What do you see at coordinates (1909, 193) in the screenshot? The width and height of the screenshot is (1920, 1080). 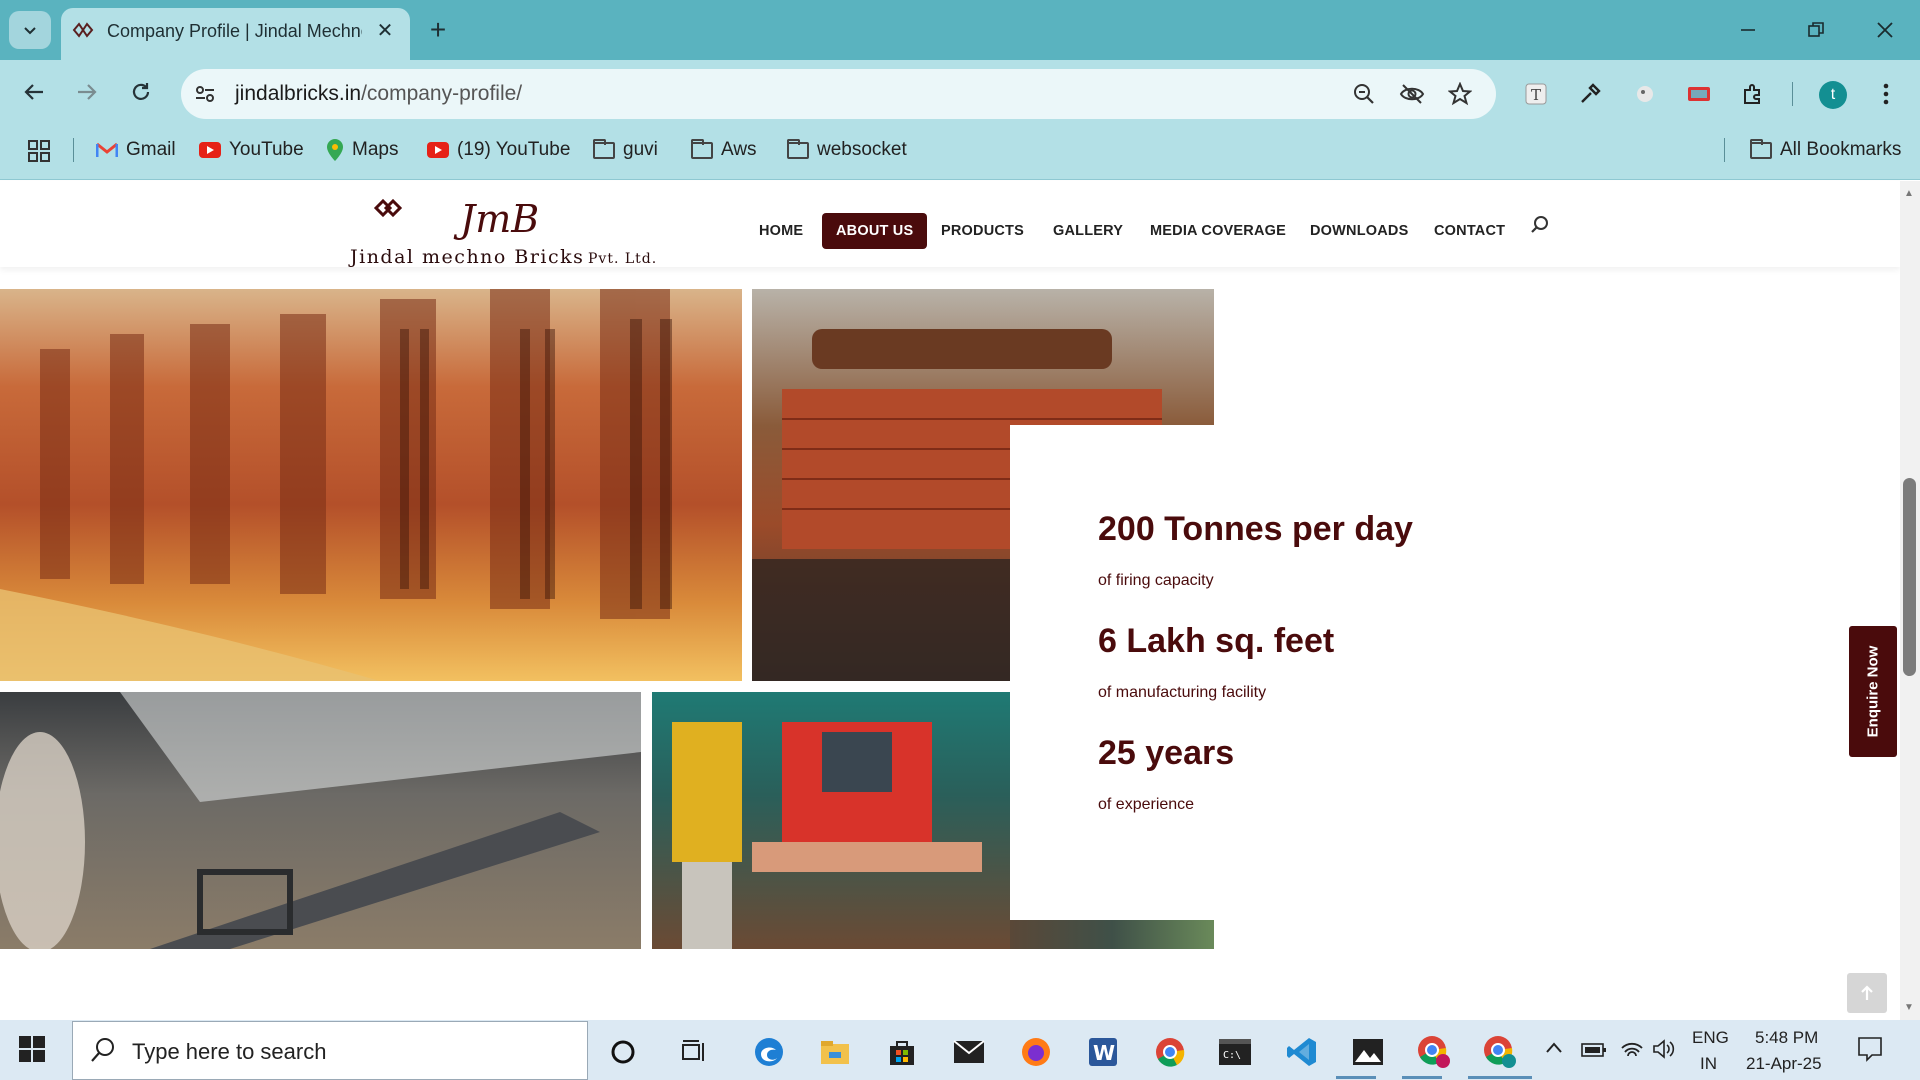 I see `scroll-up-icon: ▲` at bounding box center [1909, 193].